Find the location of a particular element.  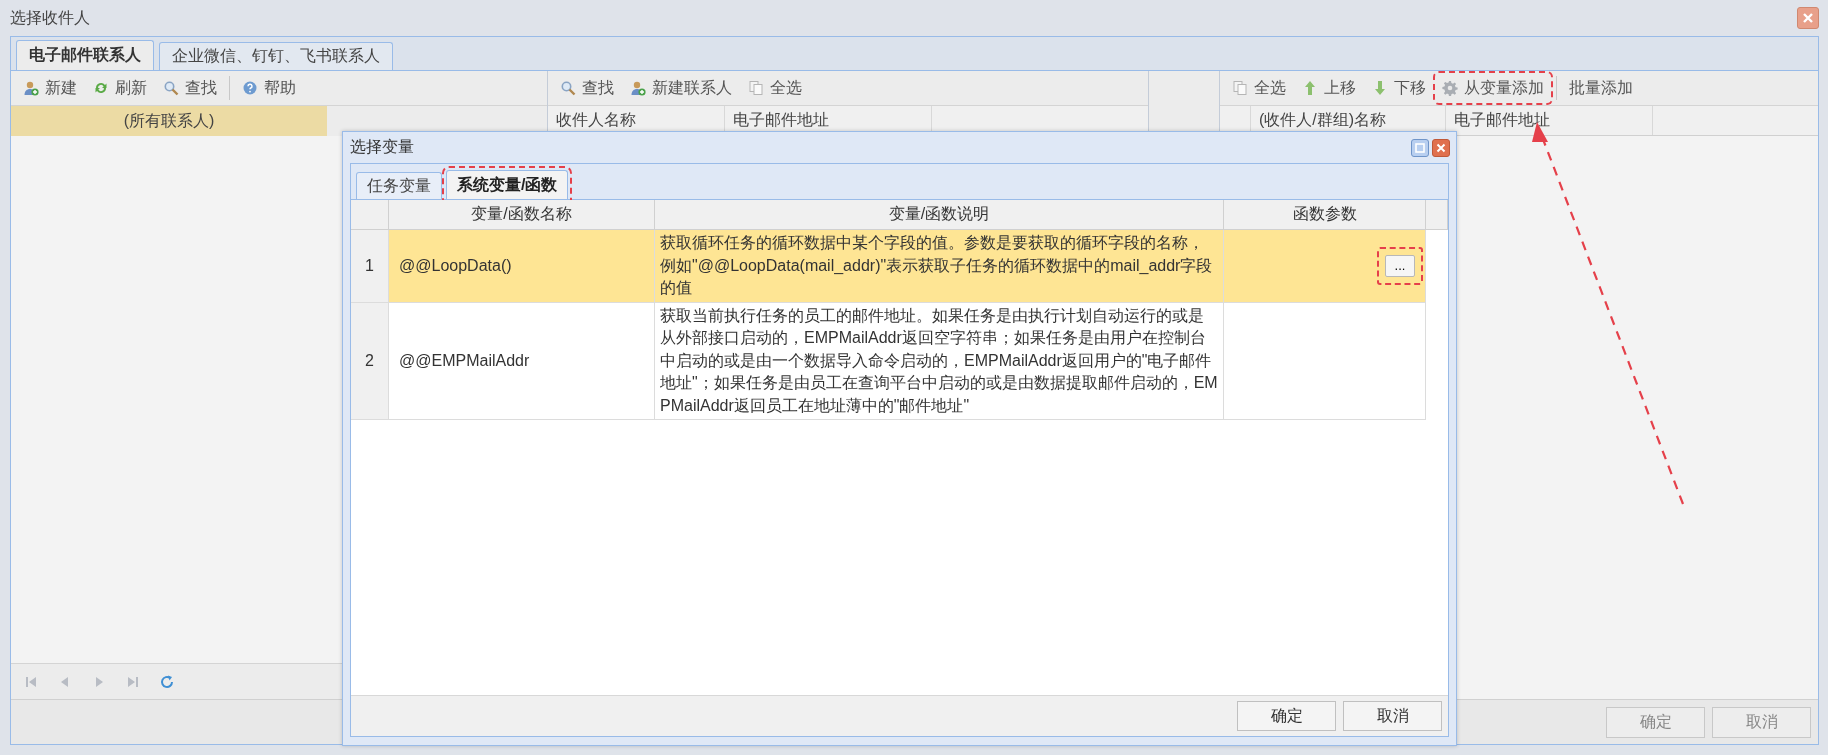

tree-item: (所有联系人) is located at coordinates (169, 121).